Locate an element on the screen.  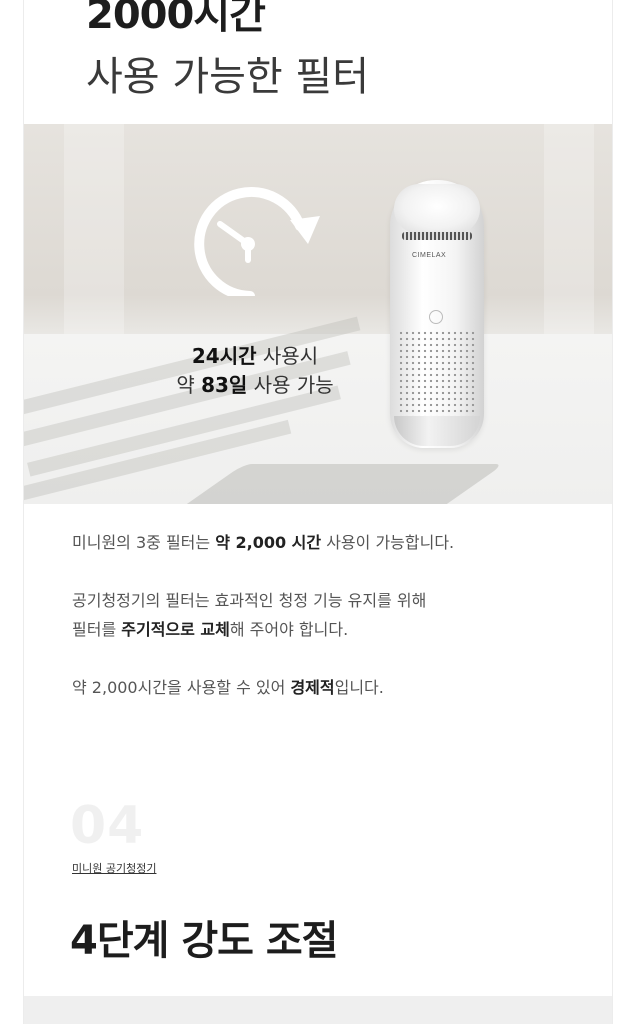
filter-desc-1: 미니원의 3중 필터는 약 2,000 시간 사용이 가능합니다. is located at coordinates (263, 542).